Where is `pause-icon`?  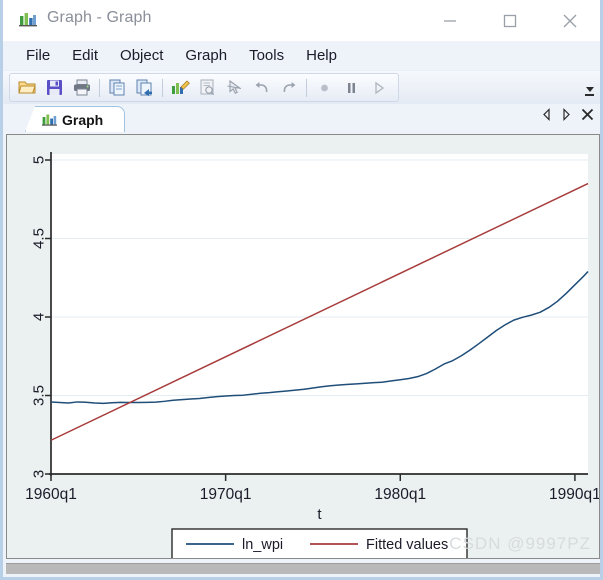
pause-icon is located at coordinates (351, 87).